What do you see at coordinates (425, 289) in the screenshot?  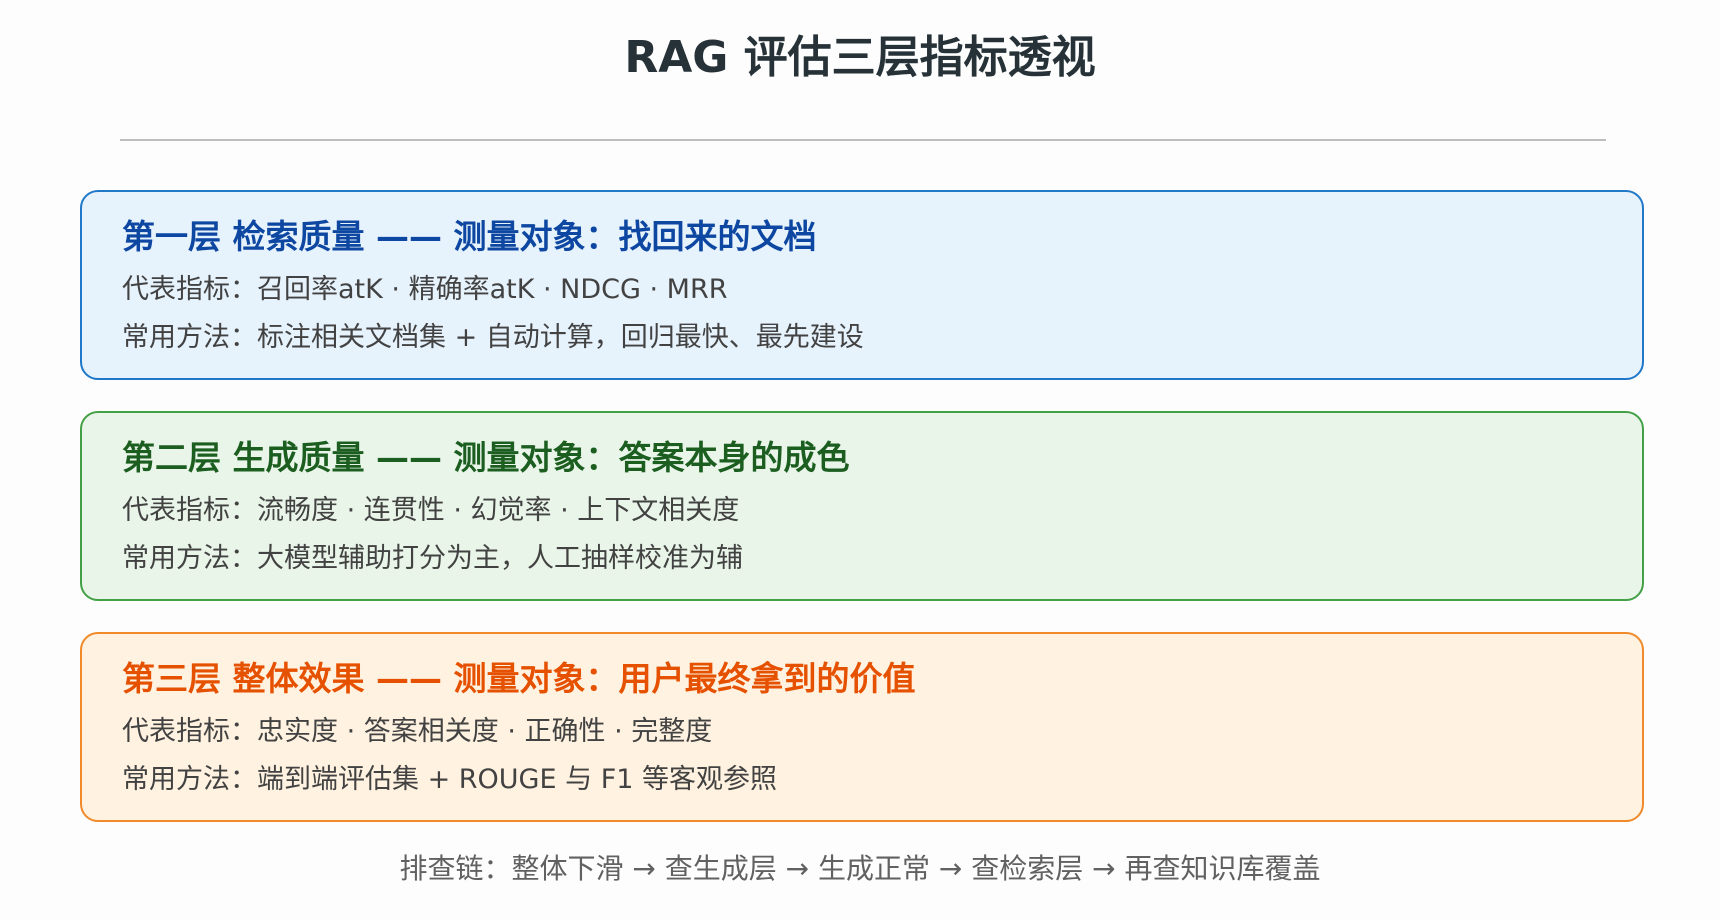 I see `layer-metrics: 代表指标：召回率atK · 精确率atK · NDCG · MRR` at bounding box center [425, 289].